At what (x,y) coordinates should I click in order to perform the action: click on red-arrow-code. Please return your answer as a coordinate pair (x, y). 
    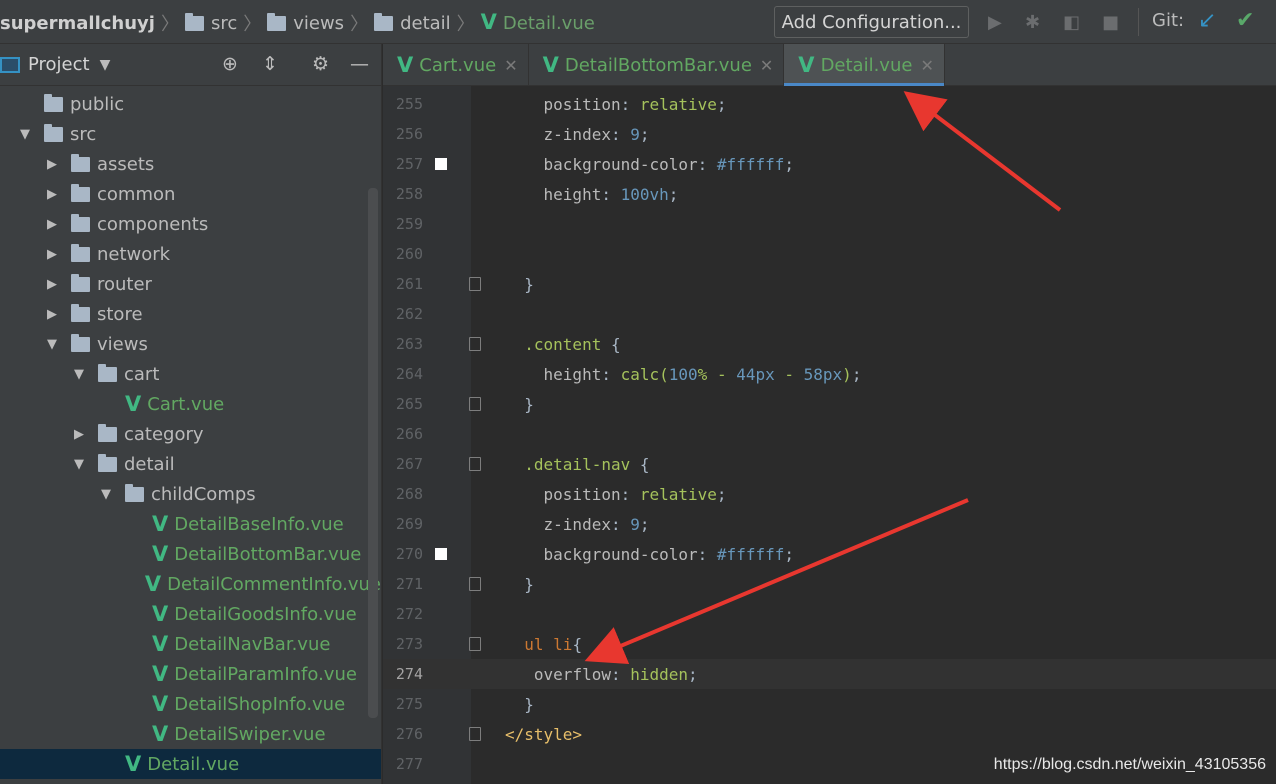
    Looking at the image, I should click on (776, 581).